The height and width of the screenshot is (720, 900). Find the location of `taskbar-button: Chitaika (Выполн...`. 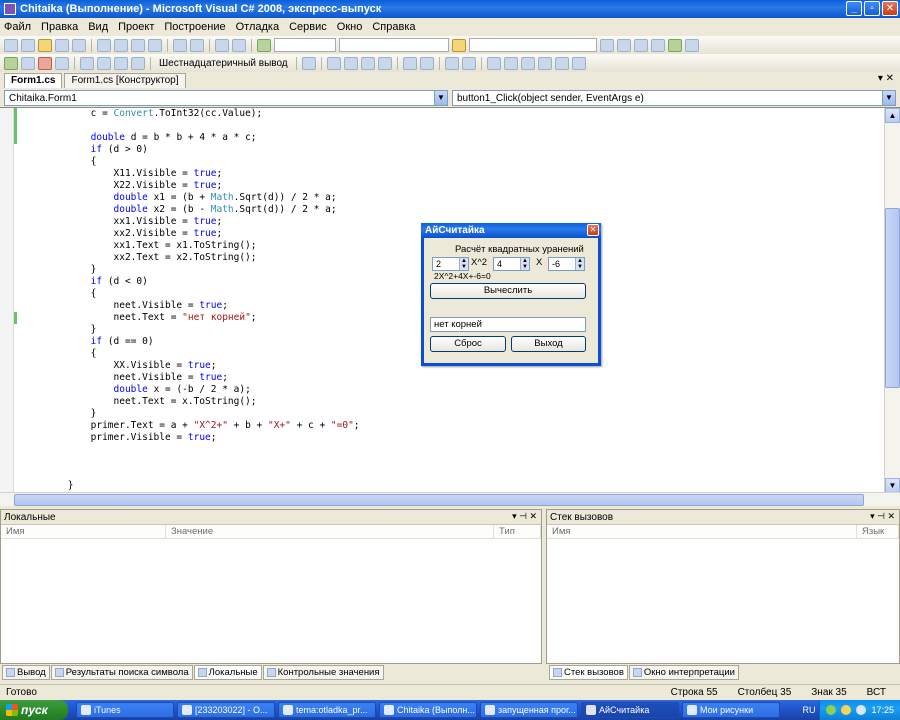

taskbar-button: Chitaika (Выполн... is located at coordinates (428, 710).